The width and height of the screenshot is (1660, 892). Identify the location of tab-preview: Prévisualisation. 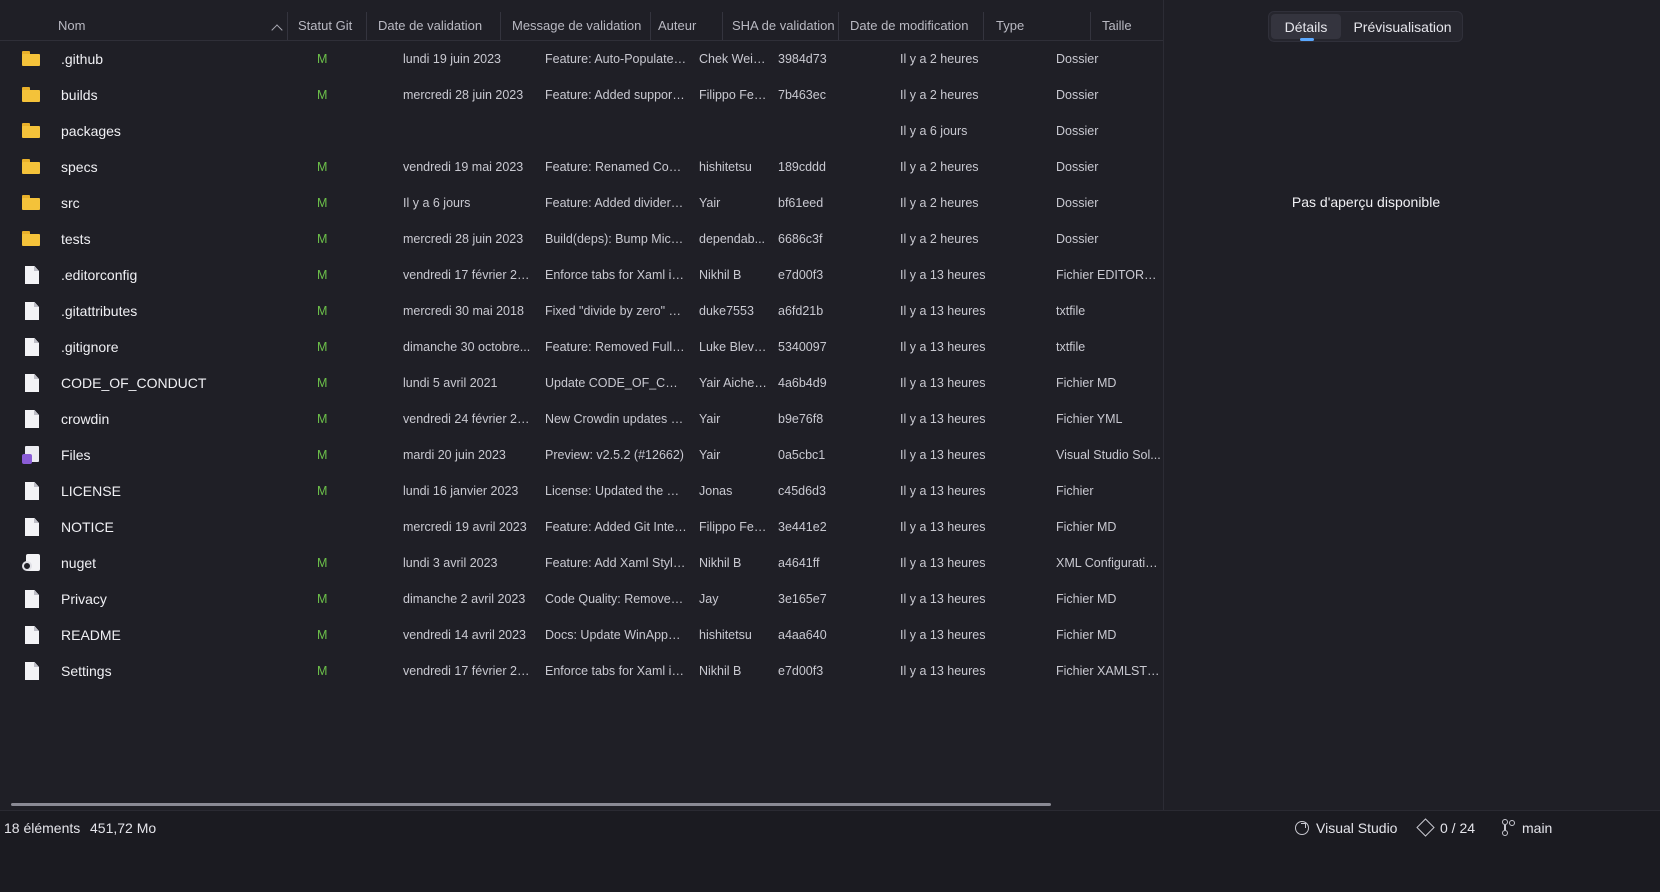
(1402, 26).